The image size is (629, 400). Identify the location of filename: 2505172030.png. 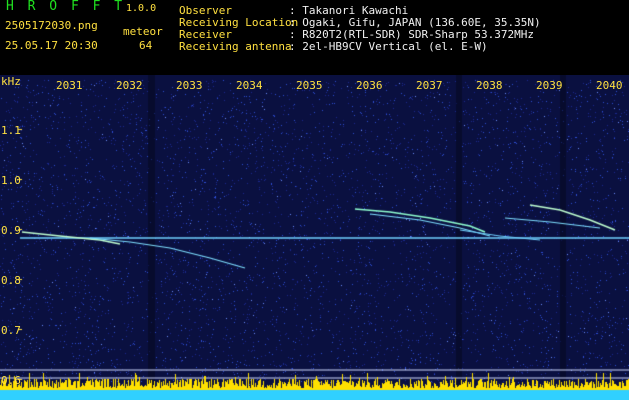
(51, 25).